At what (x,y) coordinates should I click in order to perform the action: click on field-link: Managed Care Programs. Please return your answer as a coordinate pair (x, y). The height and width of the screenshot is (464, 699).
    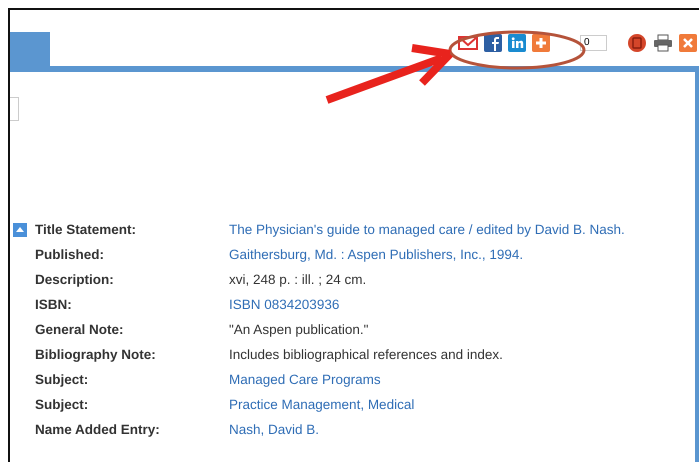
    Looking at the image, I should click on (439, 379).